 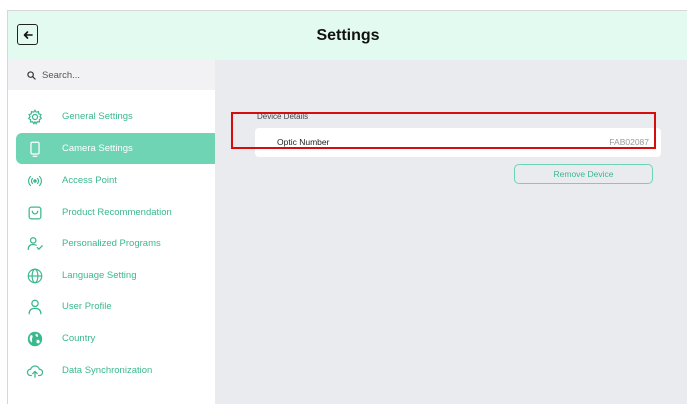 I want to click on header-bar: Settings, so click(x=347, y=35).